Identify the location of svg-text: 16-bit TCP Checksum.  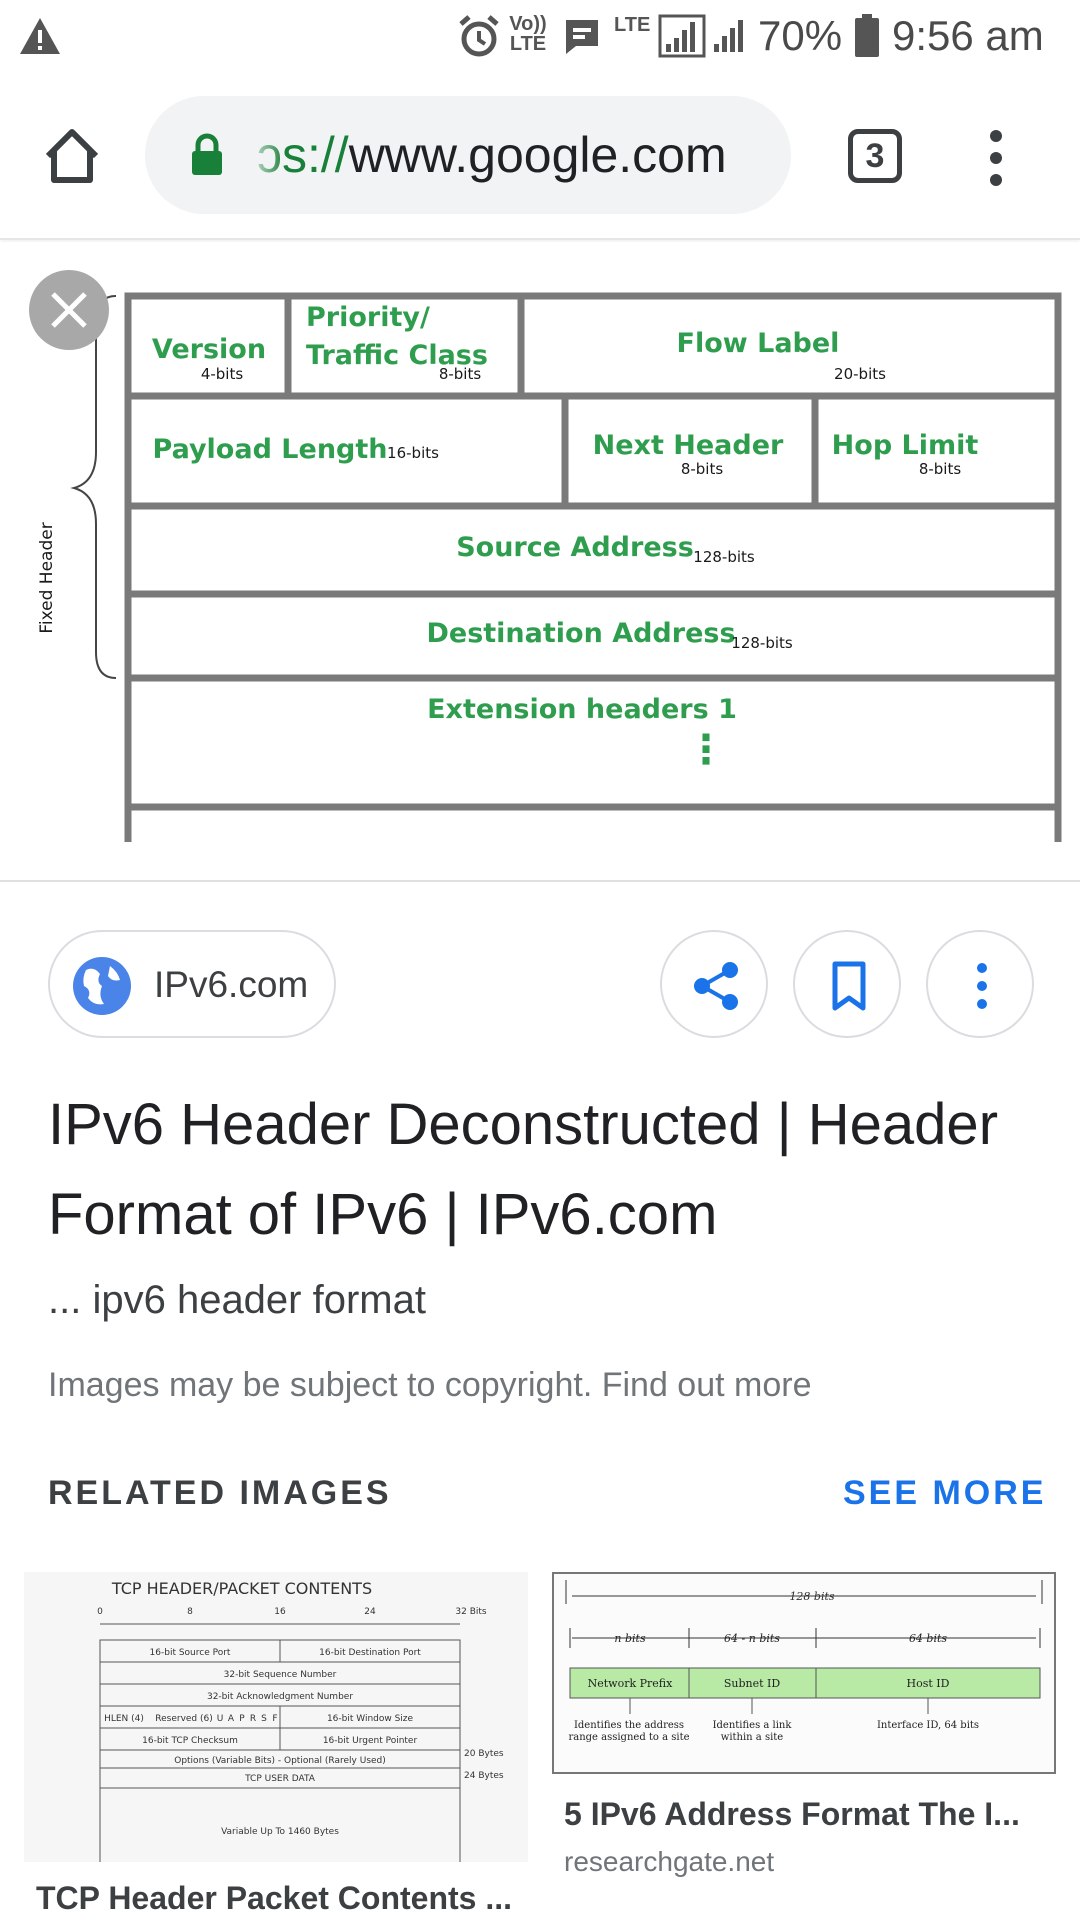
(190, 1741).